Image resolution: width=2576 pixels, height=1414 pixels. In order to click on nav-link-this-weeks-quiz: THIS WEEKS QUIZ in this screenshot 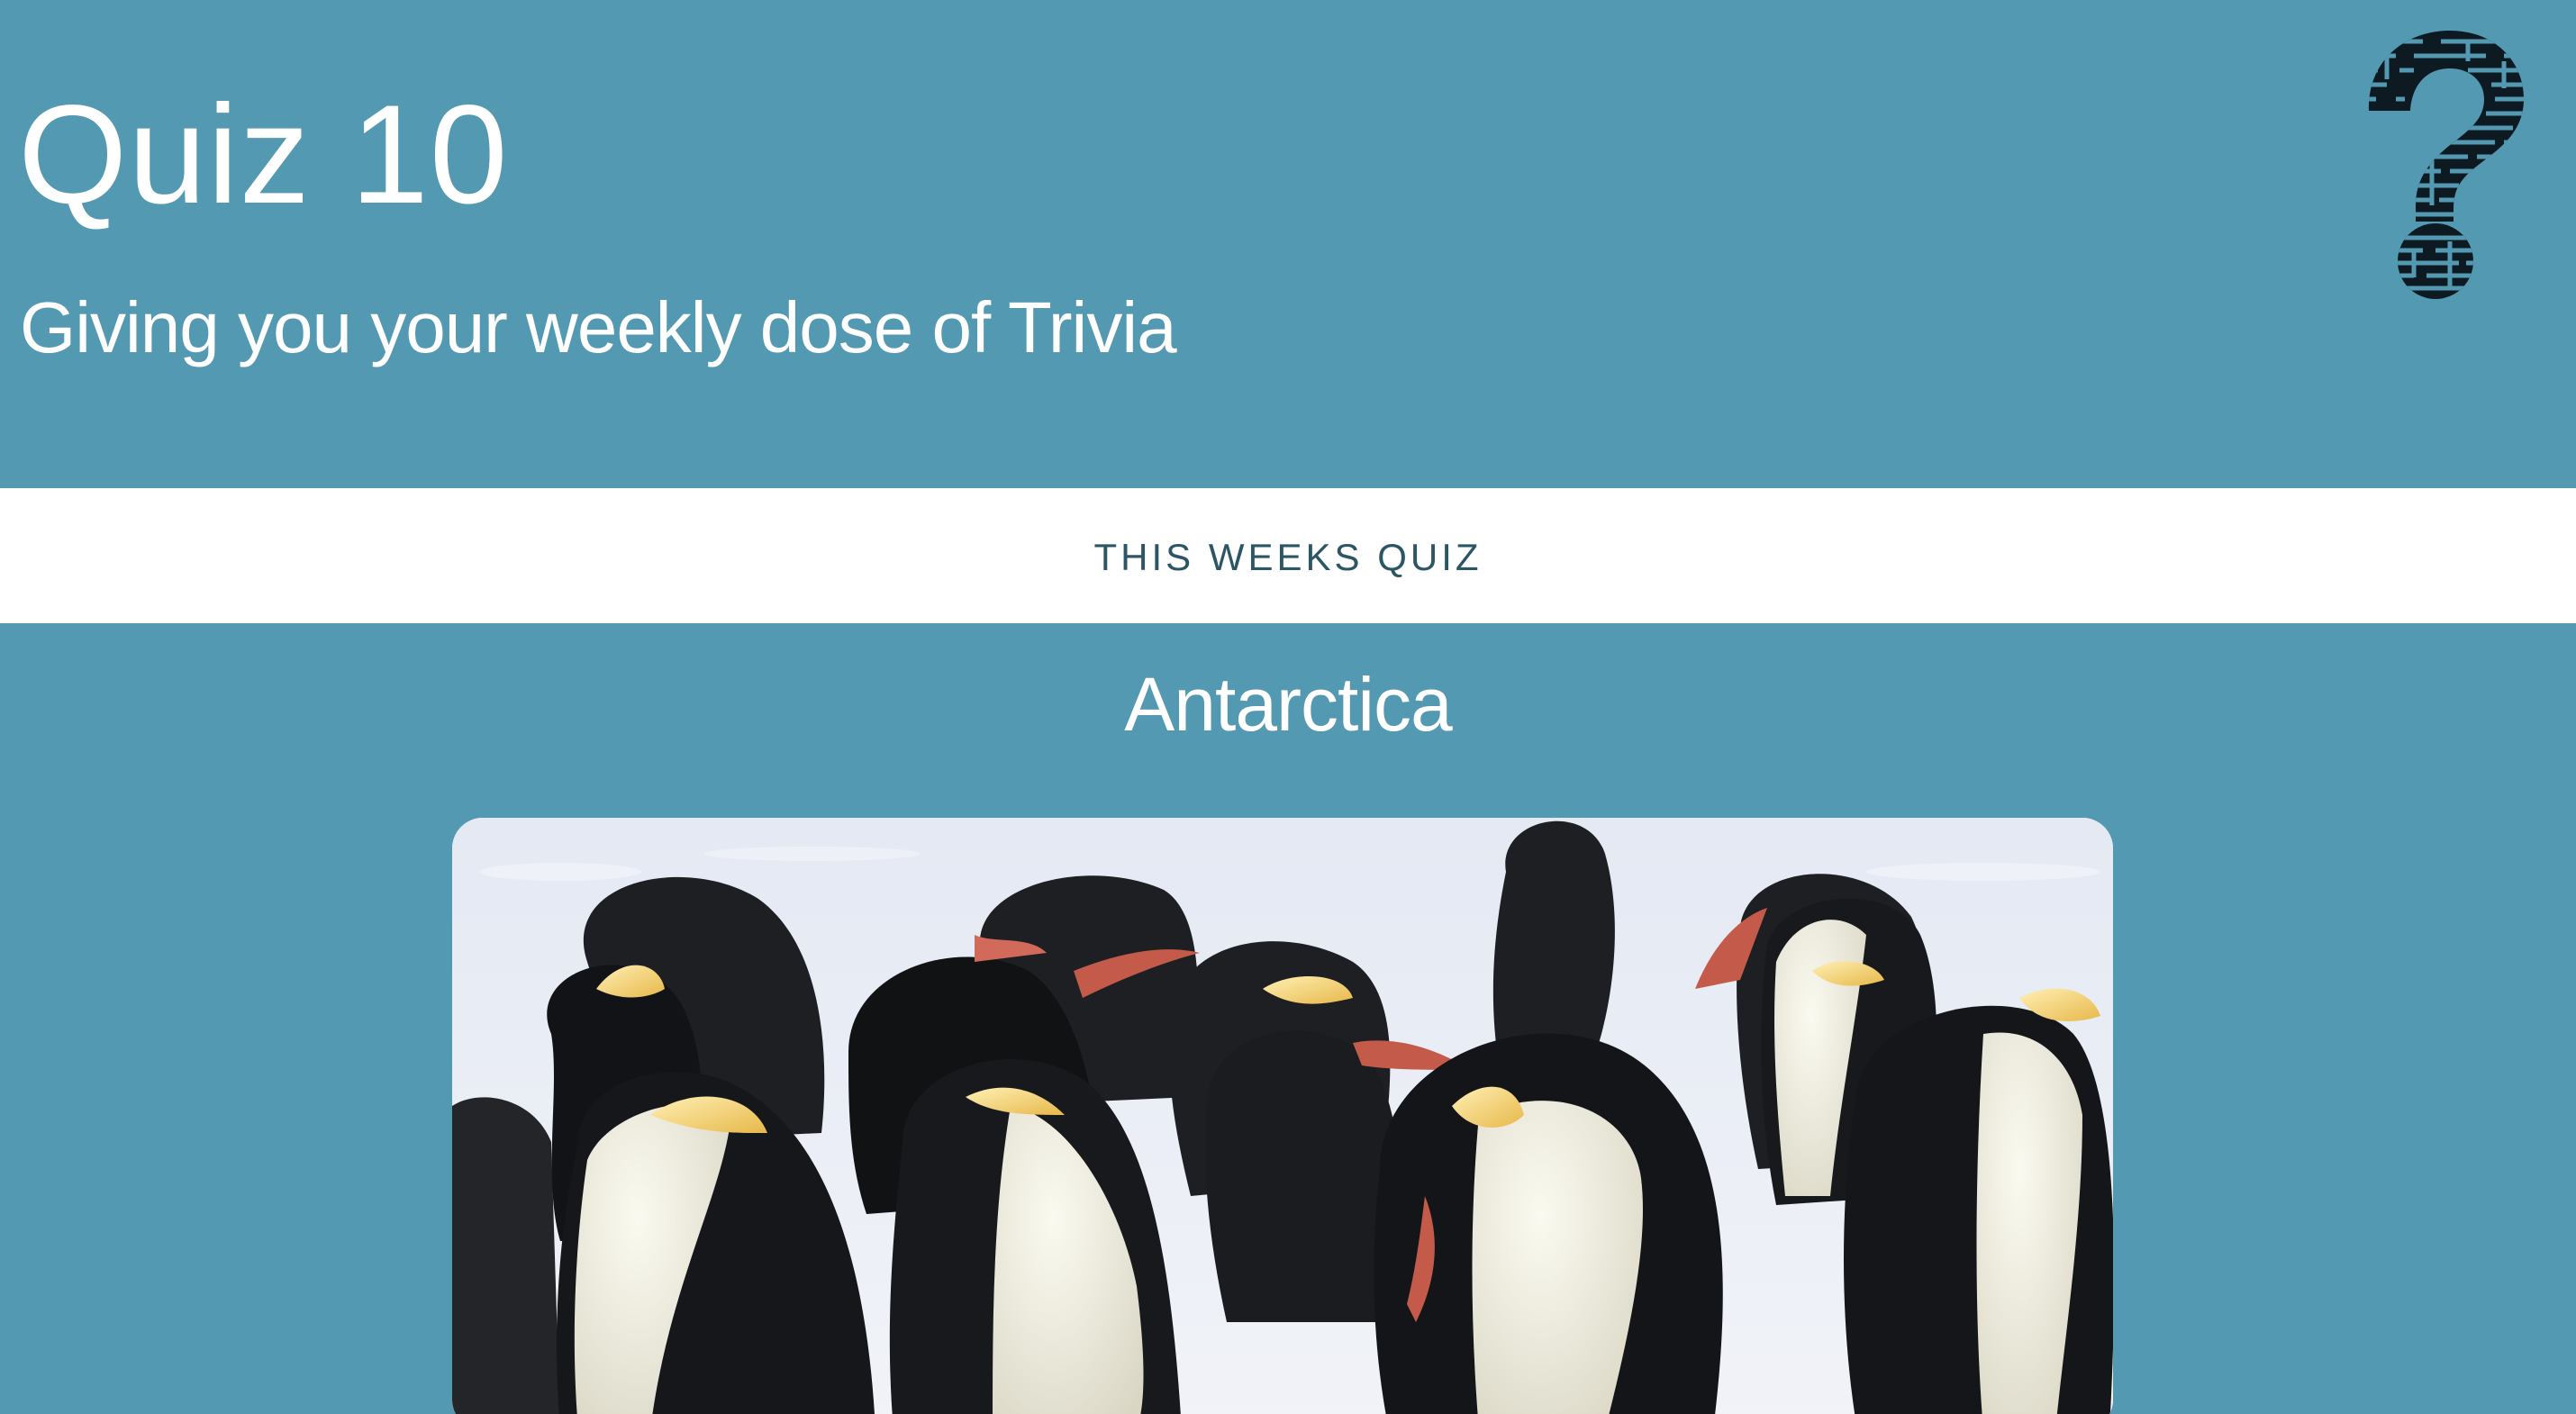, I will do `click(1287, 558)`.